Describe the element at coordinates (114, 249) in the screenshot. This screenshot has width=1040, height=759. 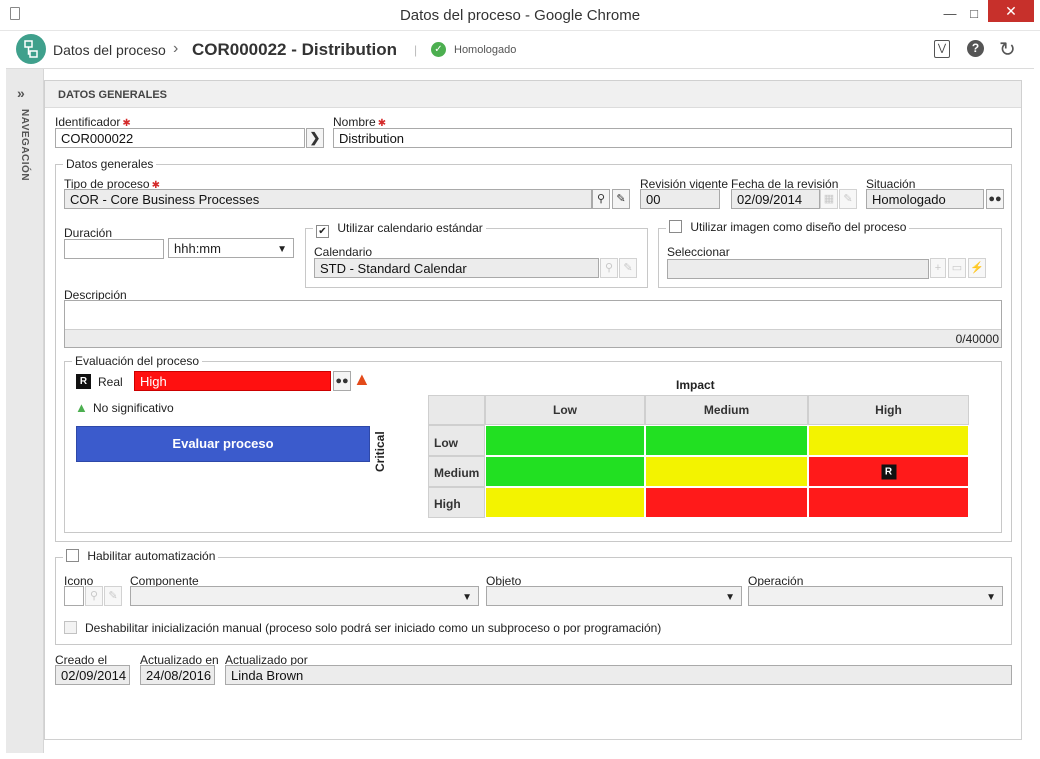
I see `duracion-field` at that location.